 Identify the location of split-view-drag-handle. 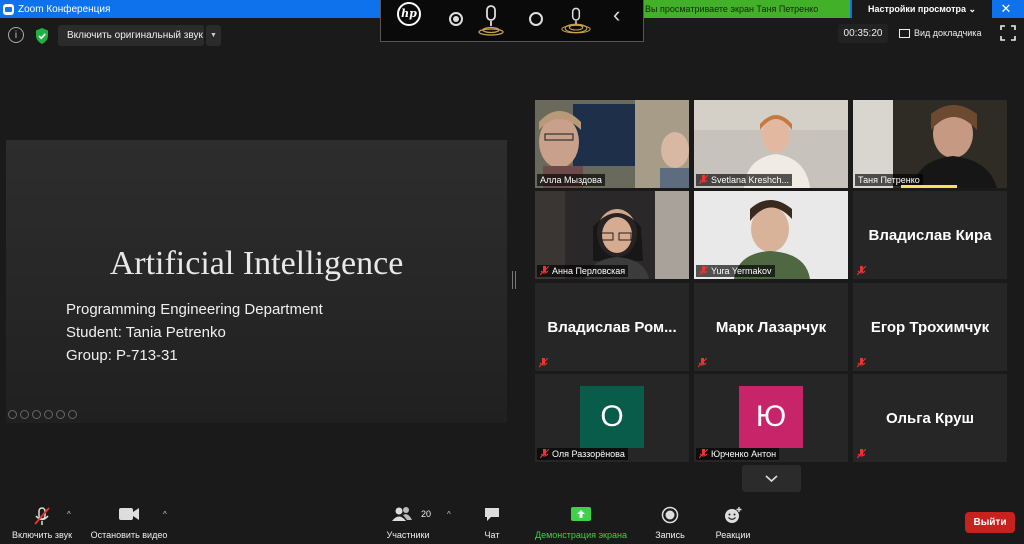
(514, 280).